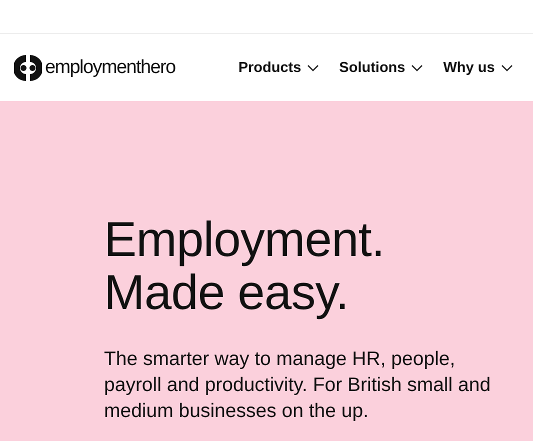 The width and height of the screenshot is (533, 441). What do you see at coordinates (478, 68) in the screenshot?
I see `nav-menu-button: Why us` at bounding box center [478, 68].